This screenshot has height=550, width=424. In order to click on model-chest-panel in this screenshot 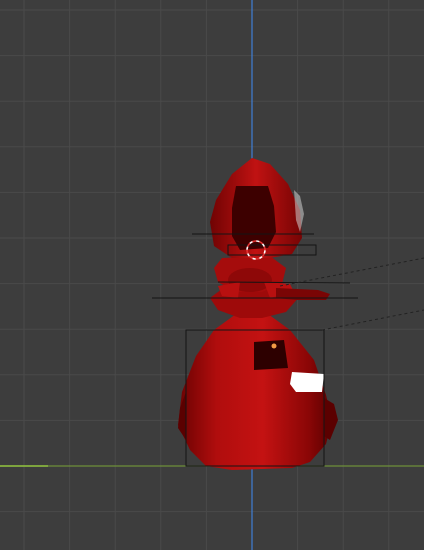, I will do `click(271, 355)`.